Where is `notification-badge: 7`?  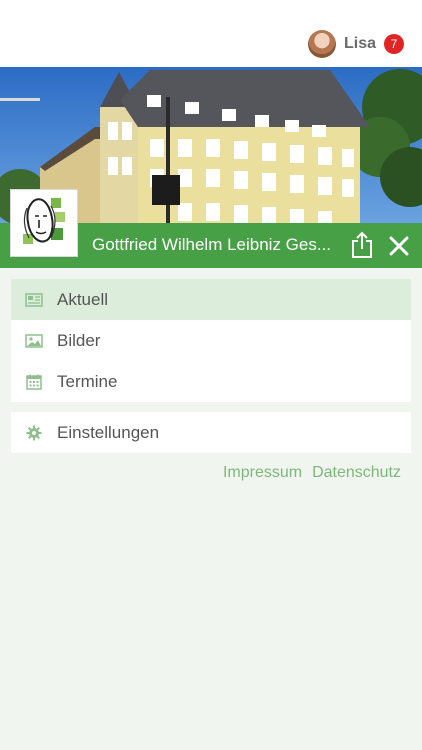
notification-badge: 7 is located at coordinates (394, 44).